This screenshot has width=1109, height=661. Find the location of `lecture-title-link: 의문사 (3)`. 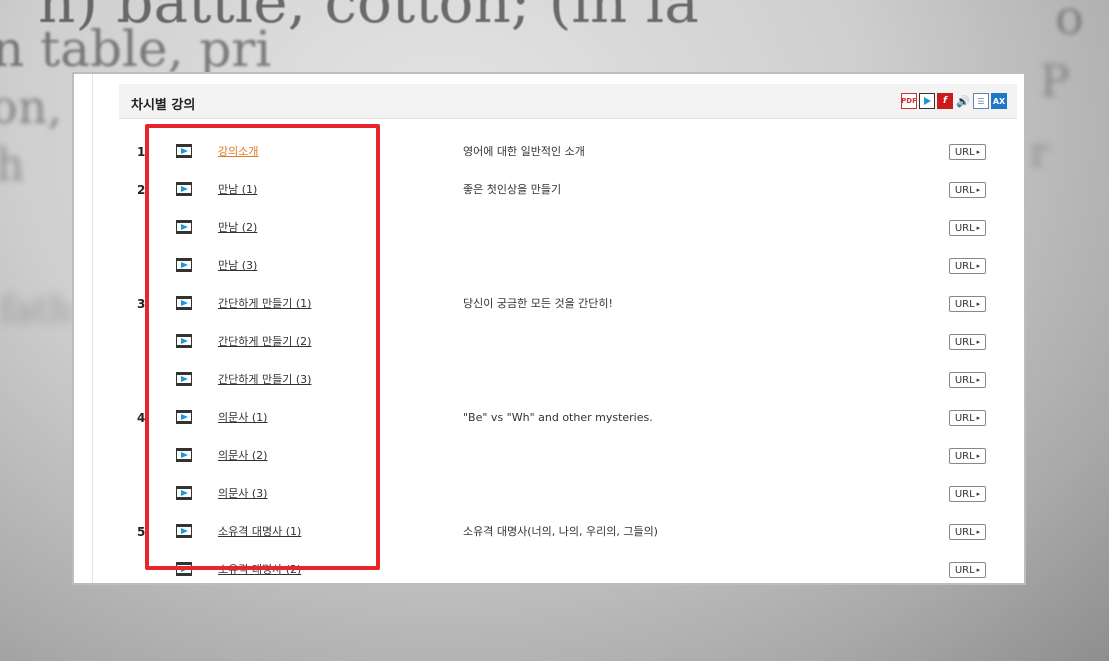

lecture-title-link: 의문사 (3) is located at coordinates (242, 494).